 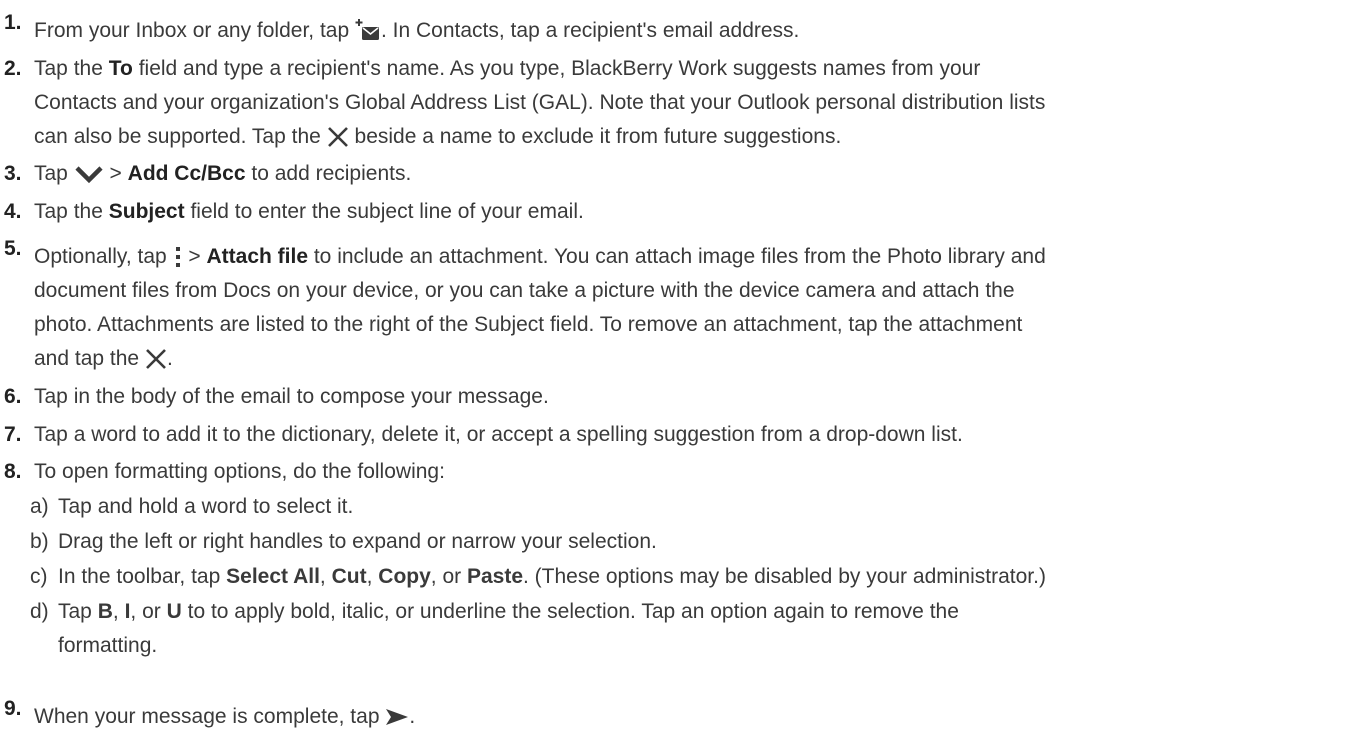 I want to click on step-text: can also be supported. Tap the, so click(x=177, y=136).